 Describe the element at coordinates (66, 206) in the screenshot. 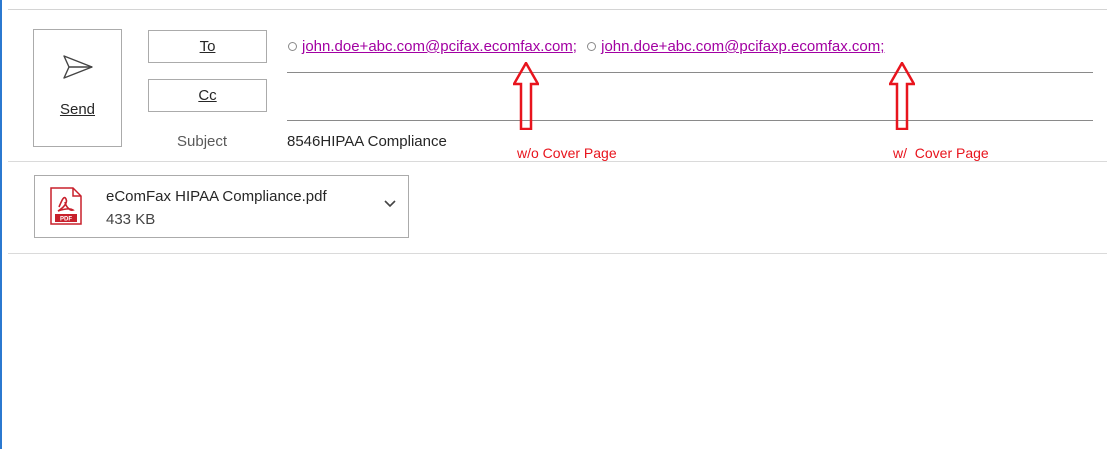

I see `pdf-icon: PDF` at that location.